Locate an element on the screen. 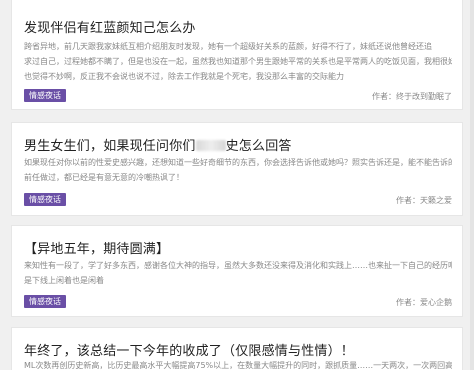 The width and height of the screenshot is (474, 370). excerpt-line: 也觉得不妙啊，反正我不会说也说不过，除去工作我就是个死宅，我没那么丰富的交际能力 is located at coordinates (184, 76).